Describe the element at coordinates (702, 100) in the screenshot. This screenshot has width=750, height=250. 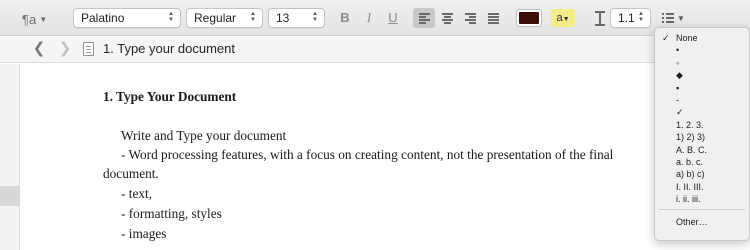
I see `list-style-option: -` at that location.